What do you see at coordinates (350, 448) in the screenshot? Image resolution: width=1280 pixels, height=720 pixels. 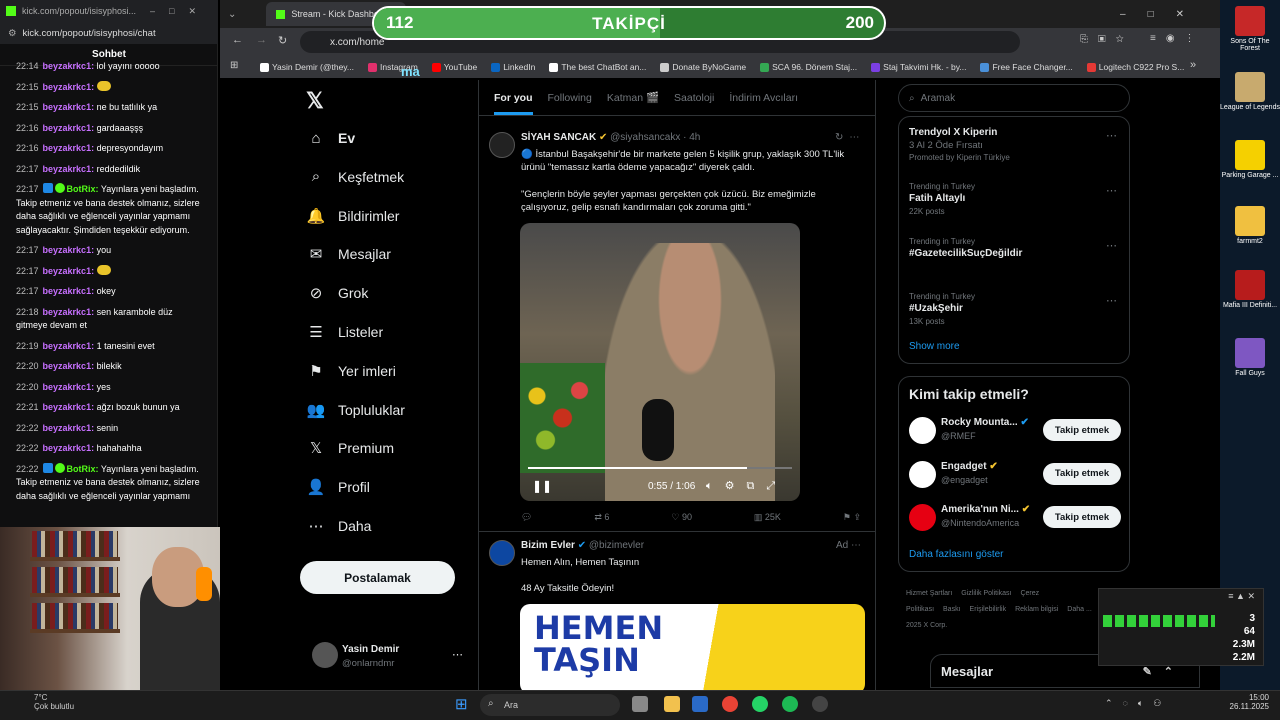 I see `nav-x-premium: 𝕏 Premium` at bounding box center [350, 448].